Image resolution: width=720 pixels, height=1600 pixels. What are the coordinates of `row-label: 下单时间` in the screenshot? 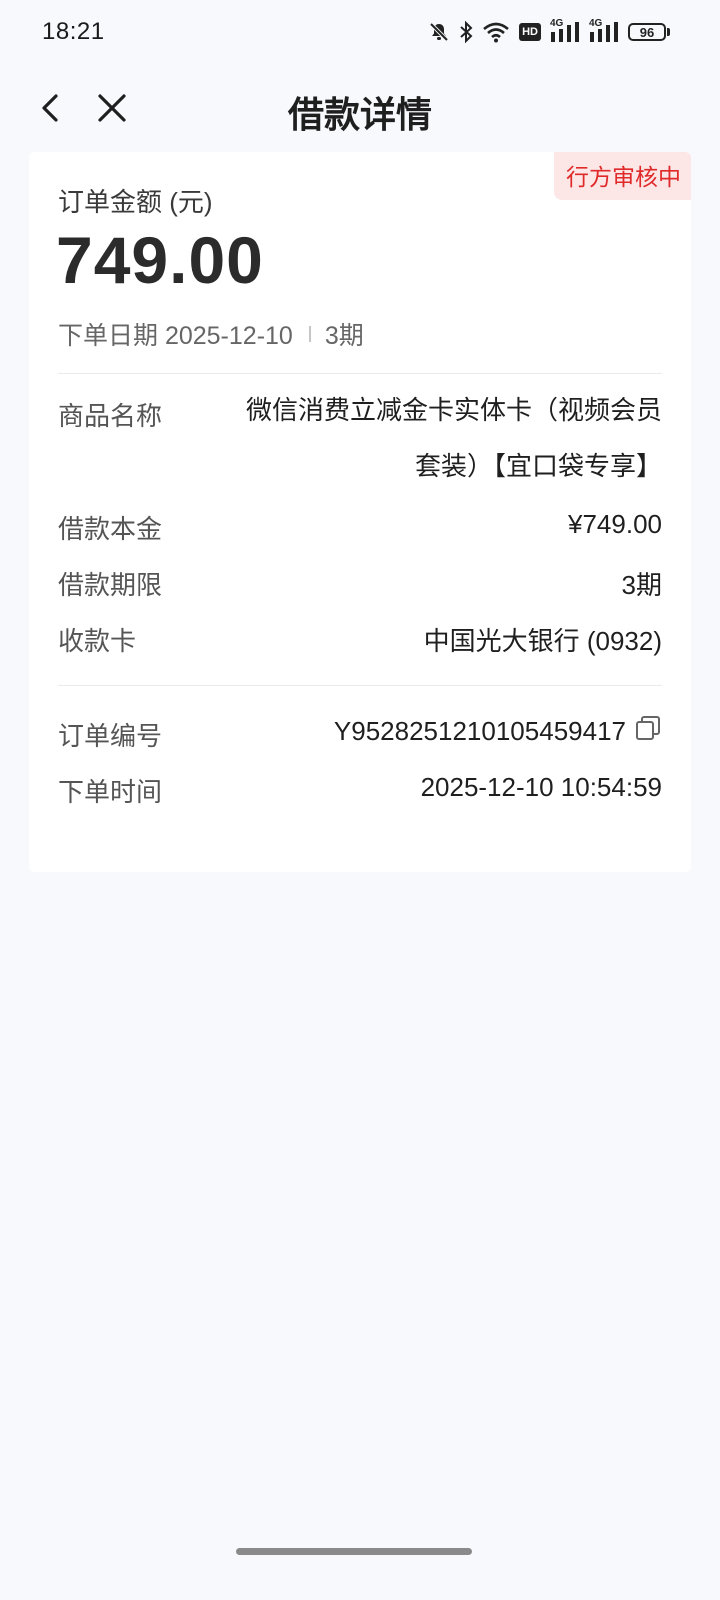 It's located at (110, 792).